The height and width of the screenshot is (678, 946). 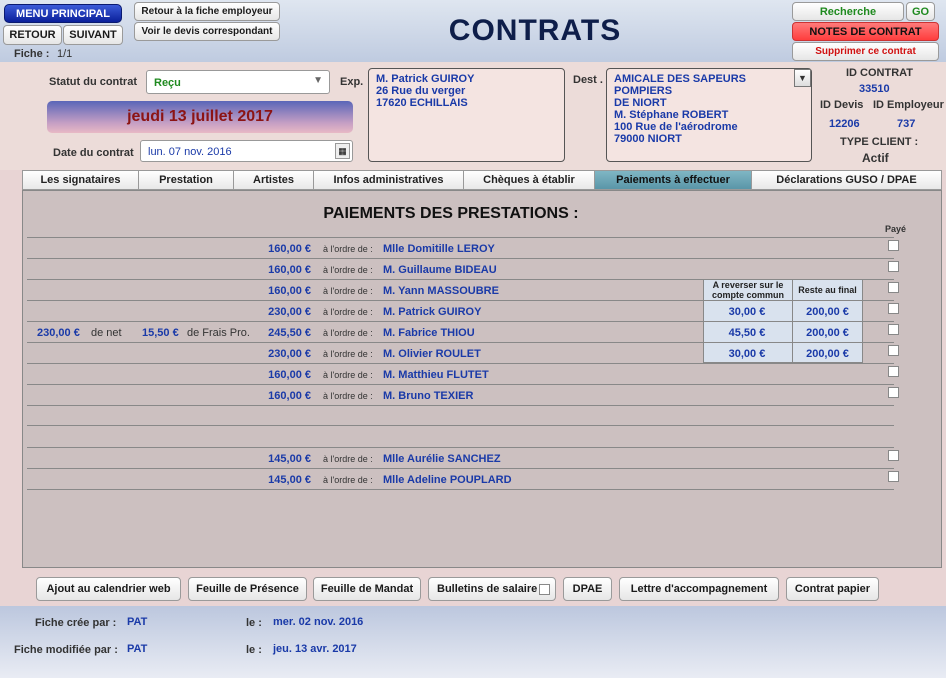 I want to click on reverser-value: 30,00 €, so click(x=747, y=312).